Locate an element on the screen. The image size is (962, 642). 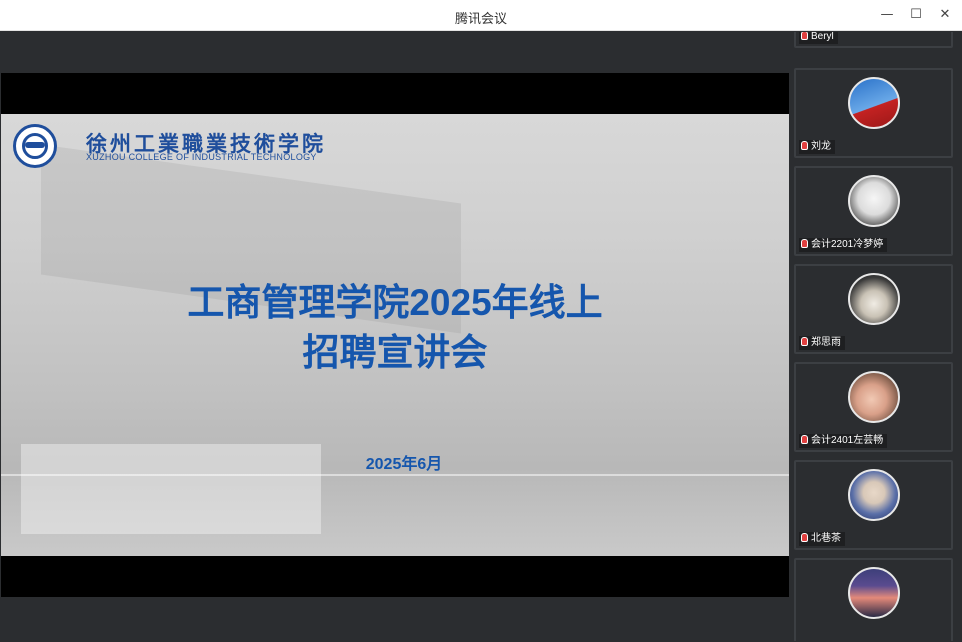
slide-title-line2: 招聘宣讲会 is located at coordinates (395, 352).